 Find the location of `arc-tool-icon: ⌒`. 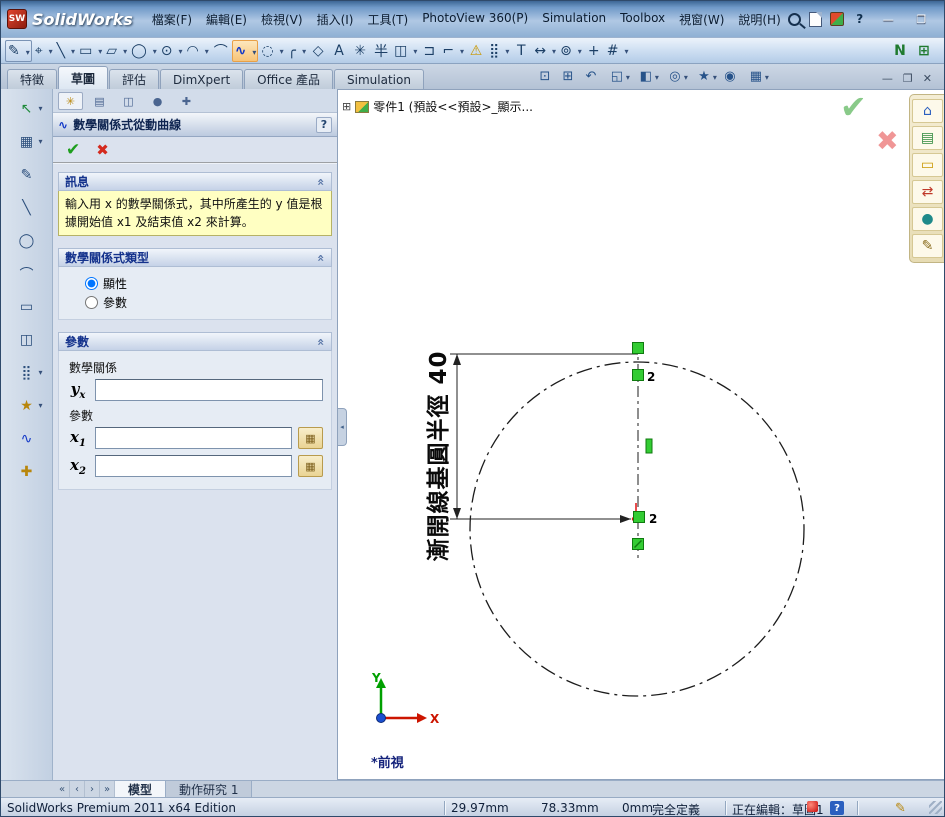

arc-tool-icon: ⌒ is located at coordinates (27, 273).